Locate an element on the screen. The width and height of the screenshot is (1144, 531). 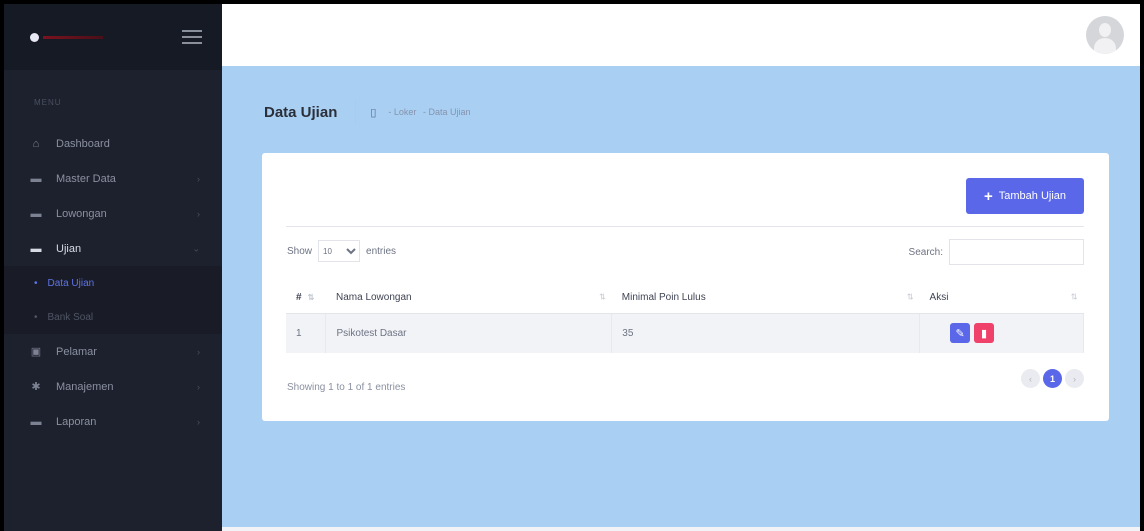
footer-strip is located at coordinates (681, 529).